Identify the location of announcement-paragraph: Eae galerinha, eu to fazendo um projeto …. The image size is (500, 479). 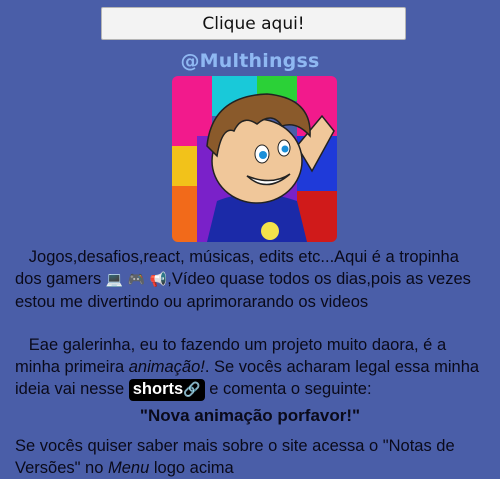
(250, 367).